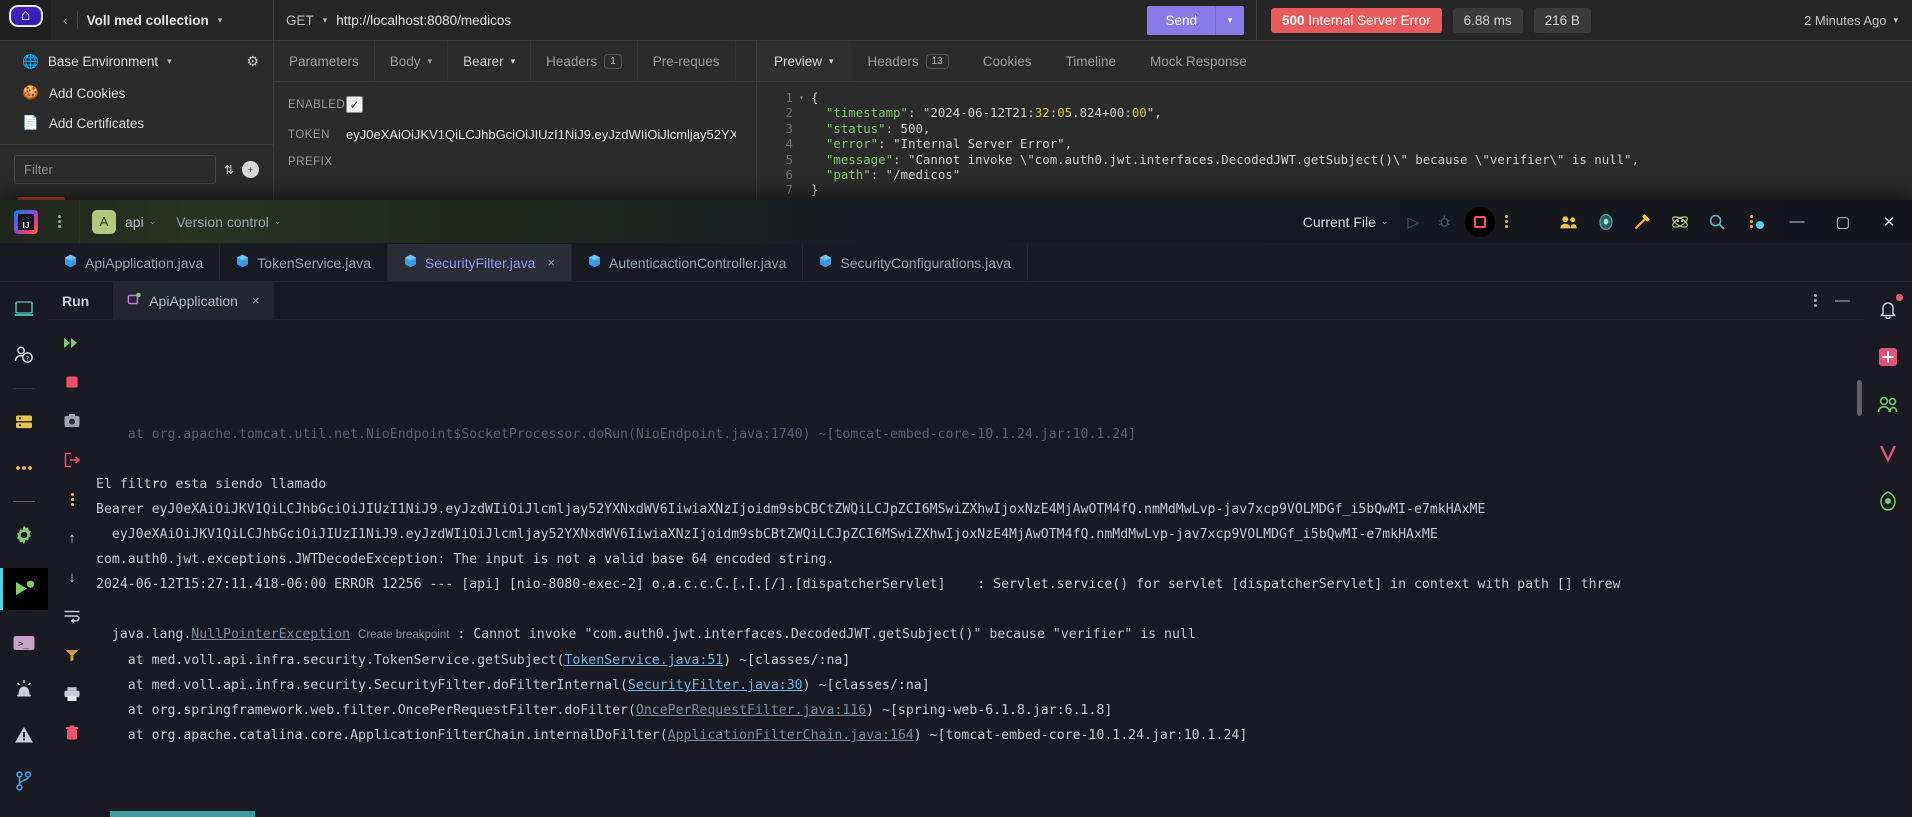 The image size is (1912, 817). What do you see at coordinates (72, 616) in the screenshot?
I see `soft-wrap-icon` at bounding box center [72, 616].